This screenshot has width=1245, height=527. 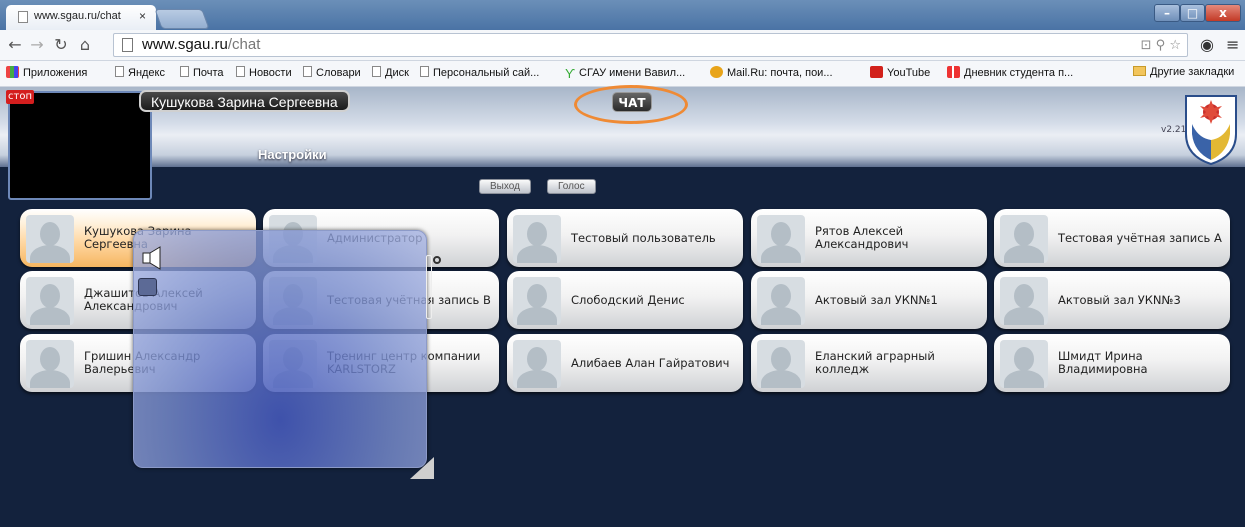 I want to click on volume-overlay-panel, so click(x=280, y=349).